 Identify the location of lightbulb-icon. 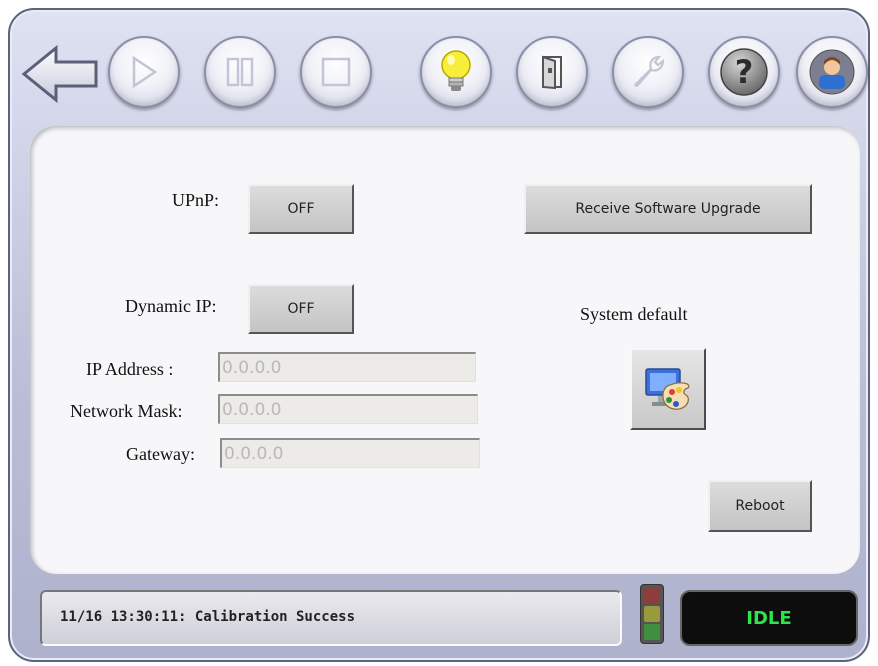
(456, 70).